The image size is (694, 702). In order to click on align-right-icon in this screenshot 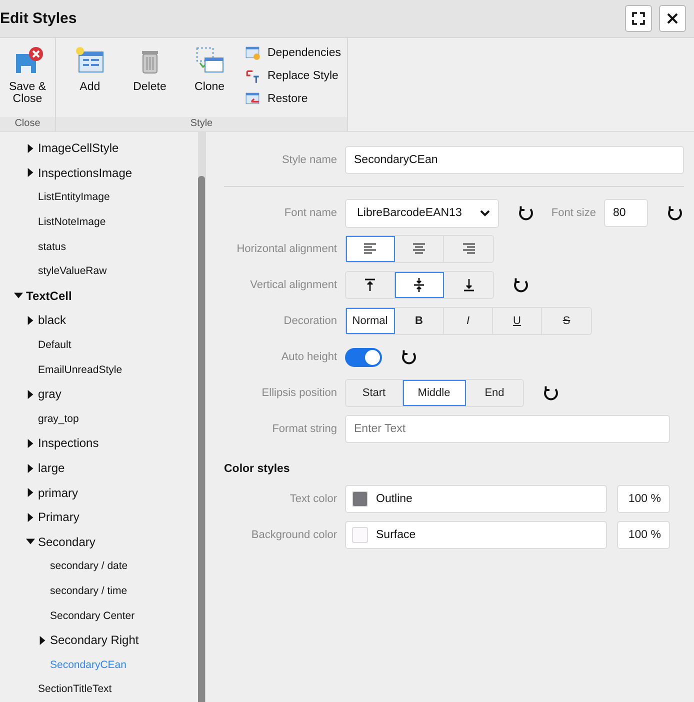, I will do `click(469, 249)`.